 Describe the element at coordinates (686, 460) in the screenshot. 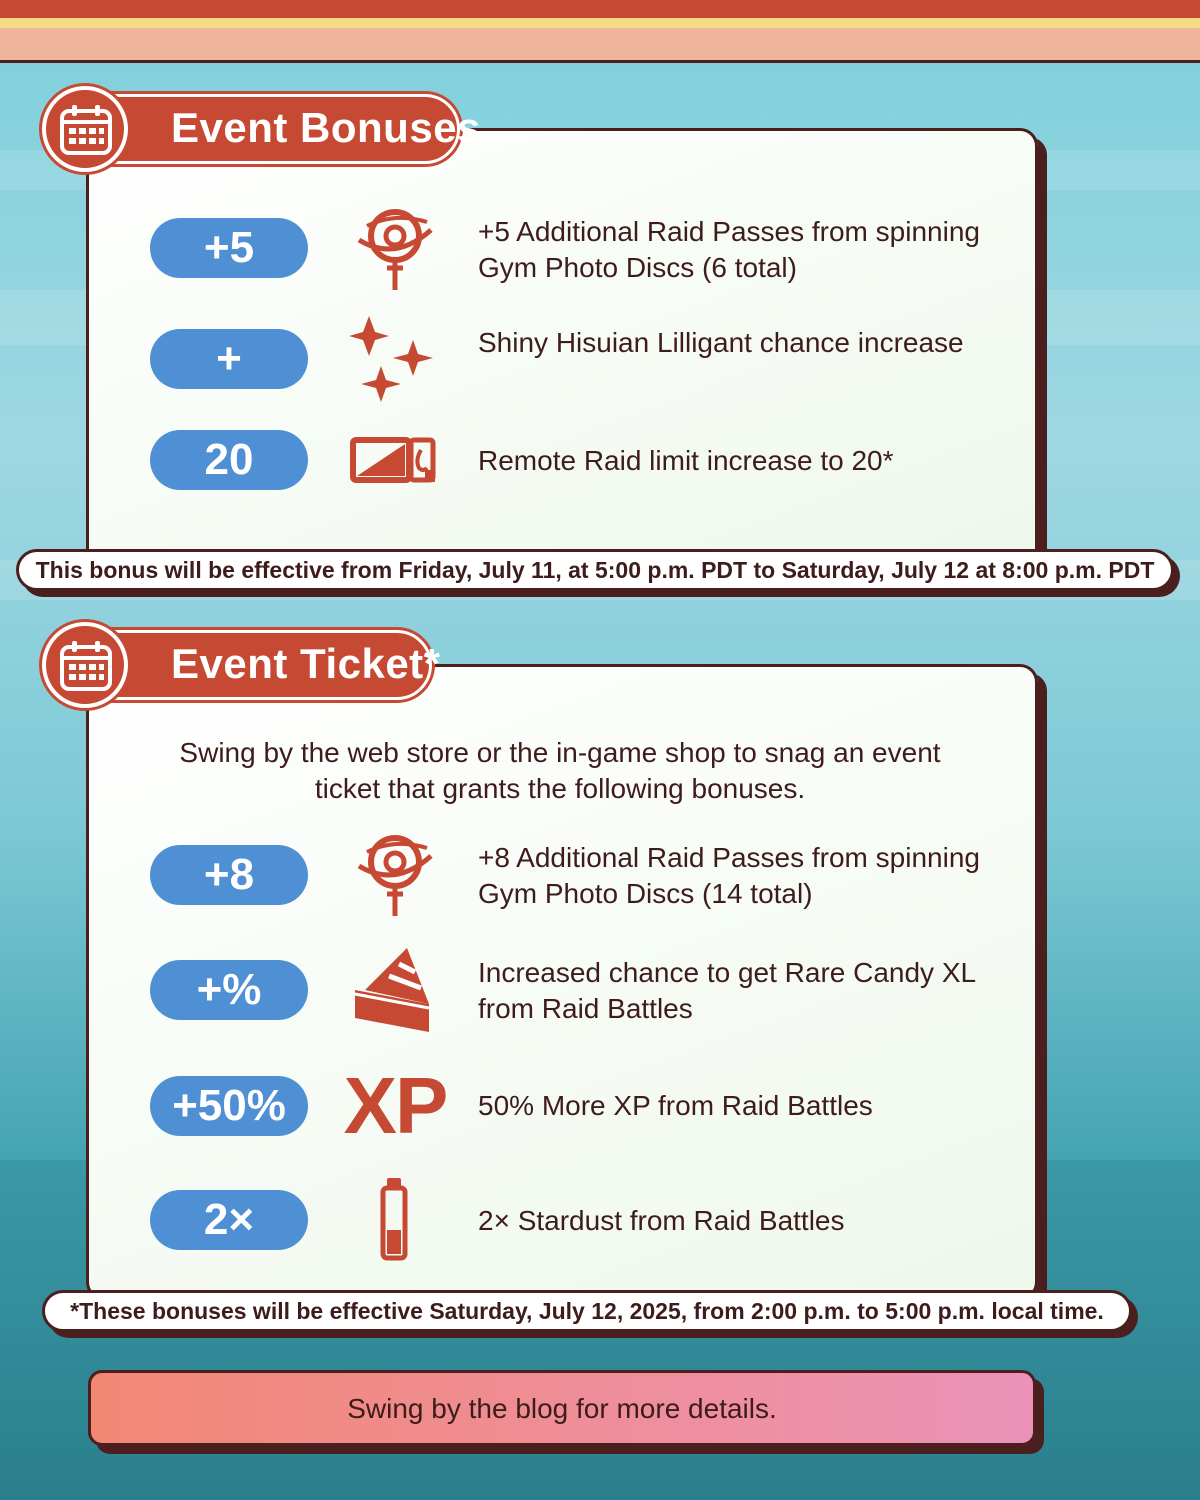

I see `bonus-text: Remote Raid limit increase to 20*` at that location.